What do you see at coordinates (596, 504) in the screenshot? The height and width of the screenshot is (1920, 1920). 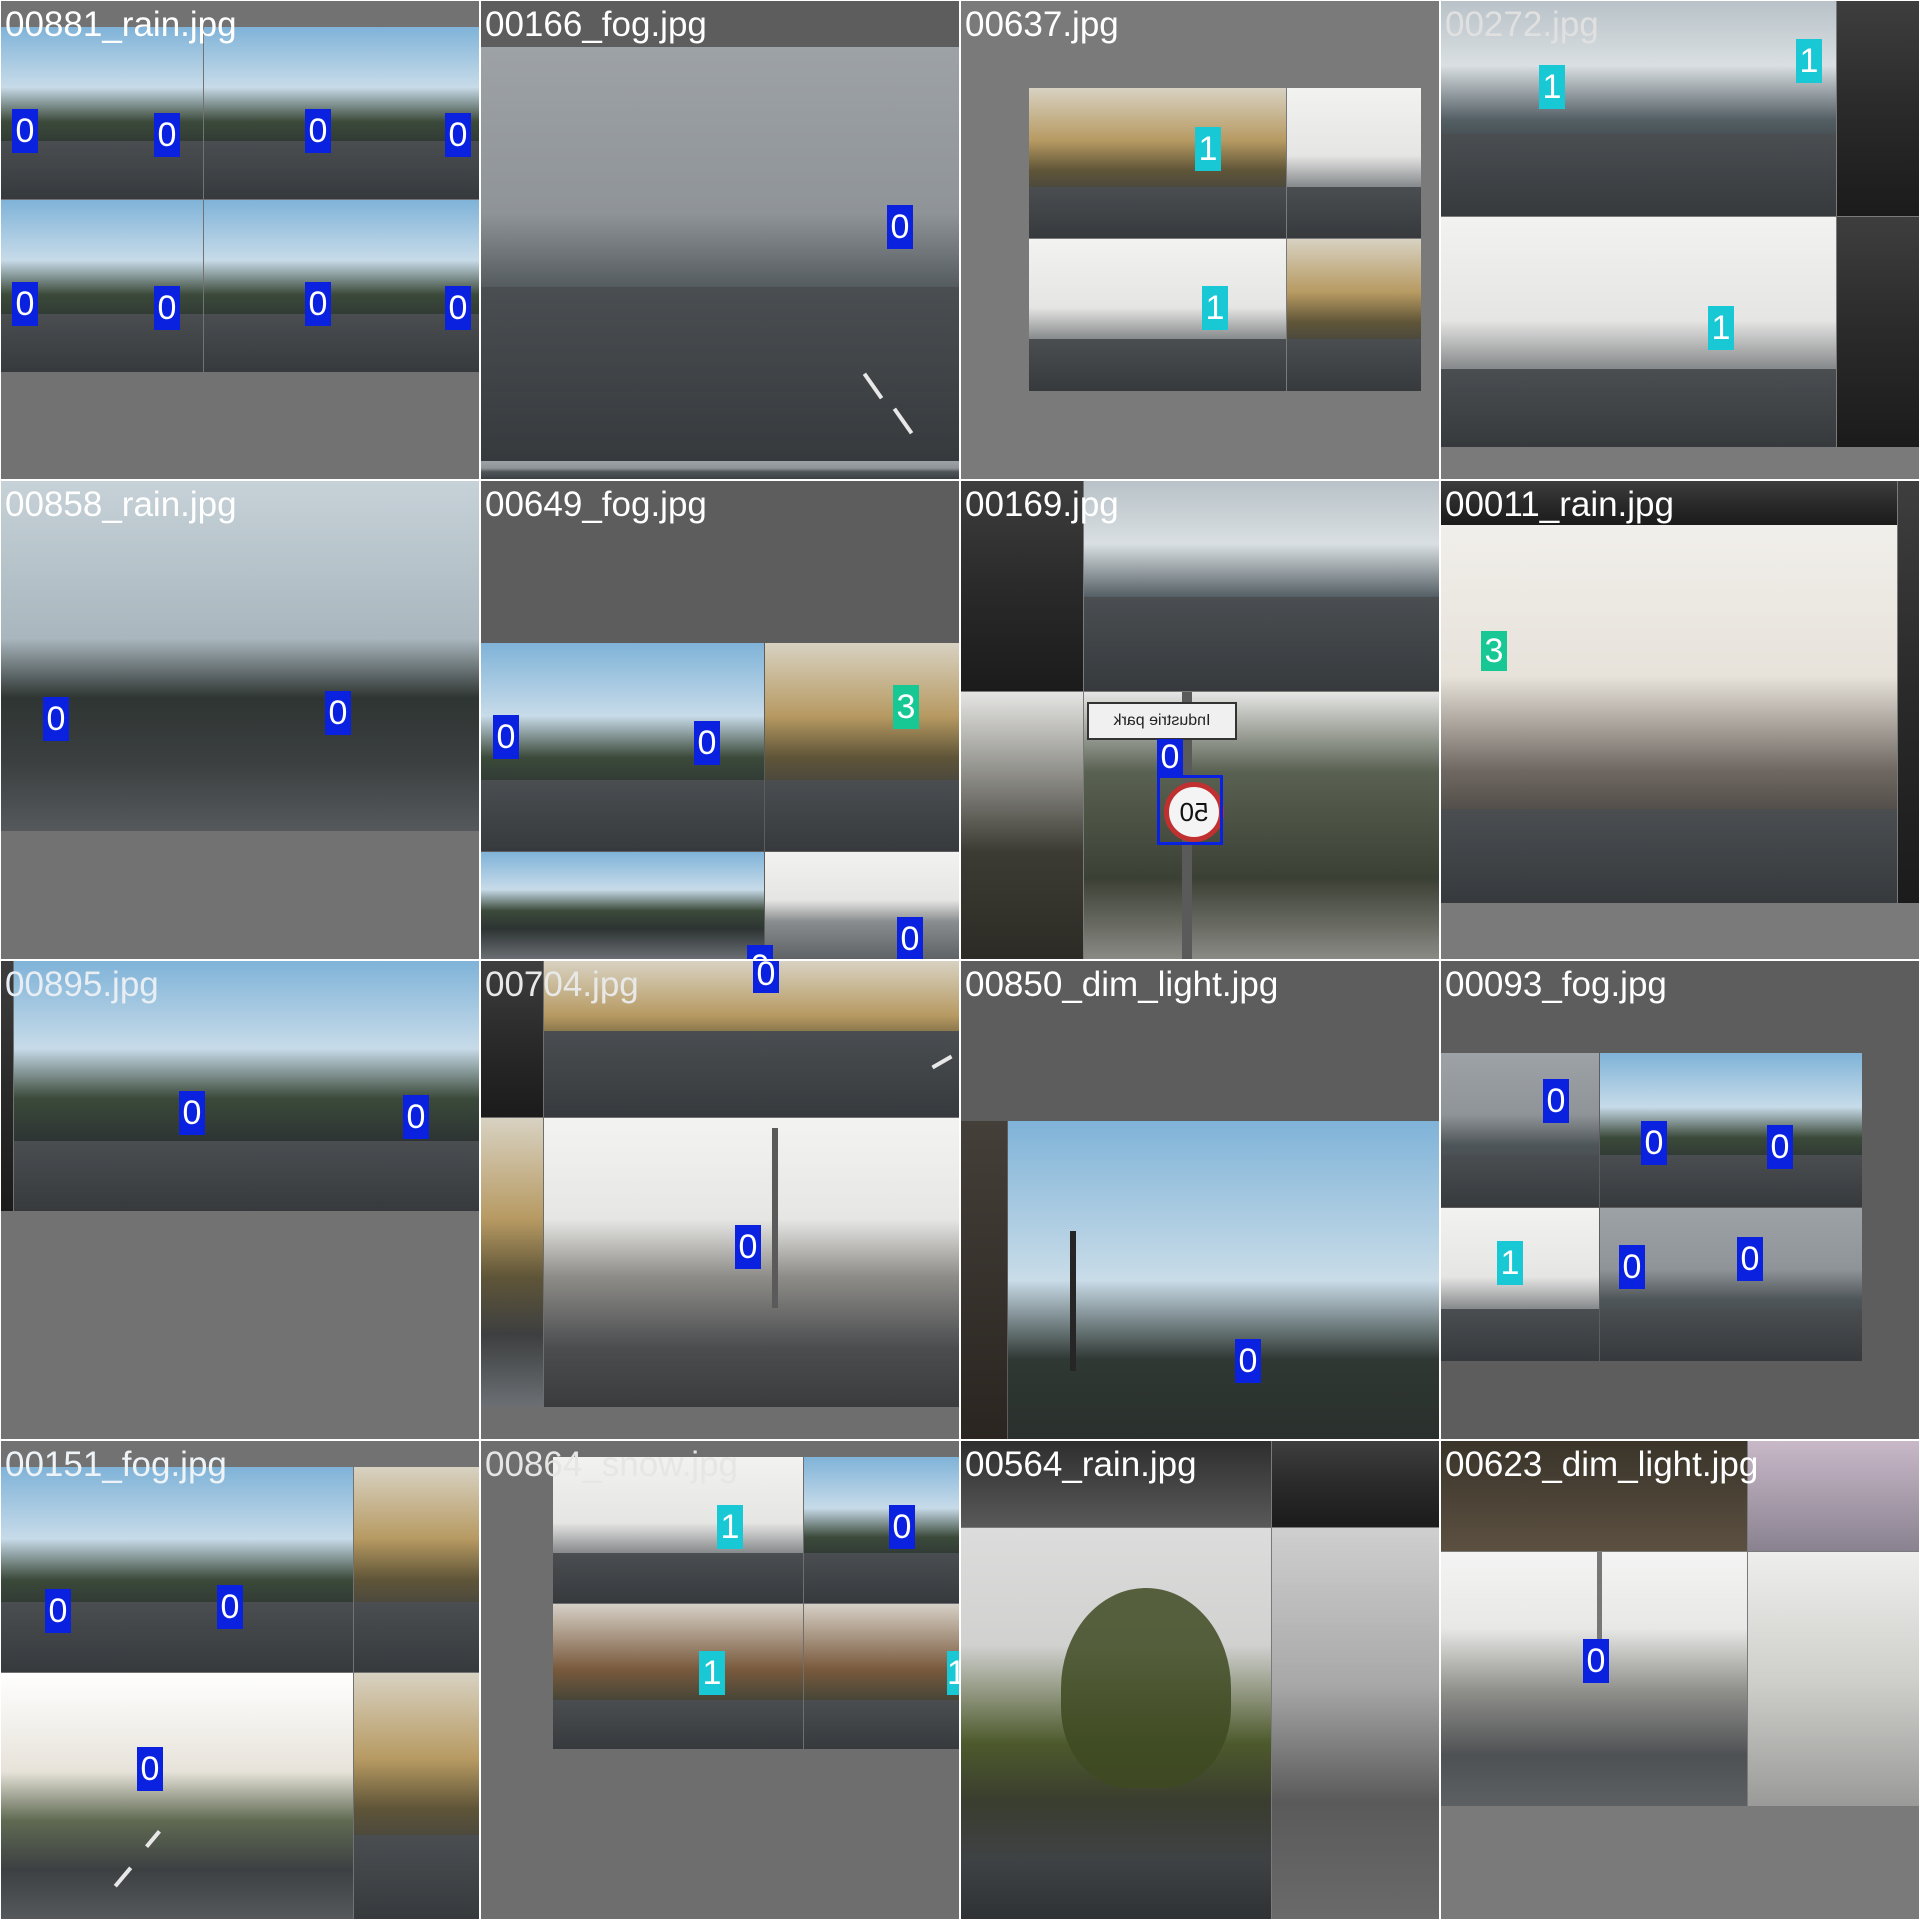 I see `tile-title: 00649_fog.jpg` at bounding box center [596, 504].